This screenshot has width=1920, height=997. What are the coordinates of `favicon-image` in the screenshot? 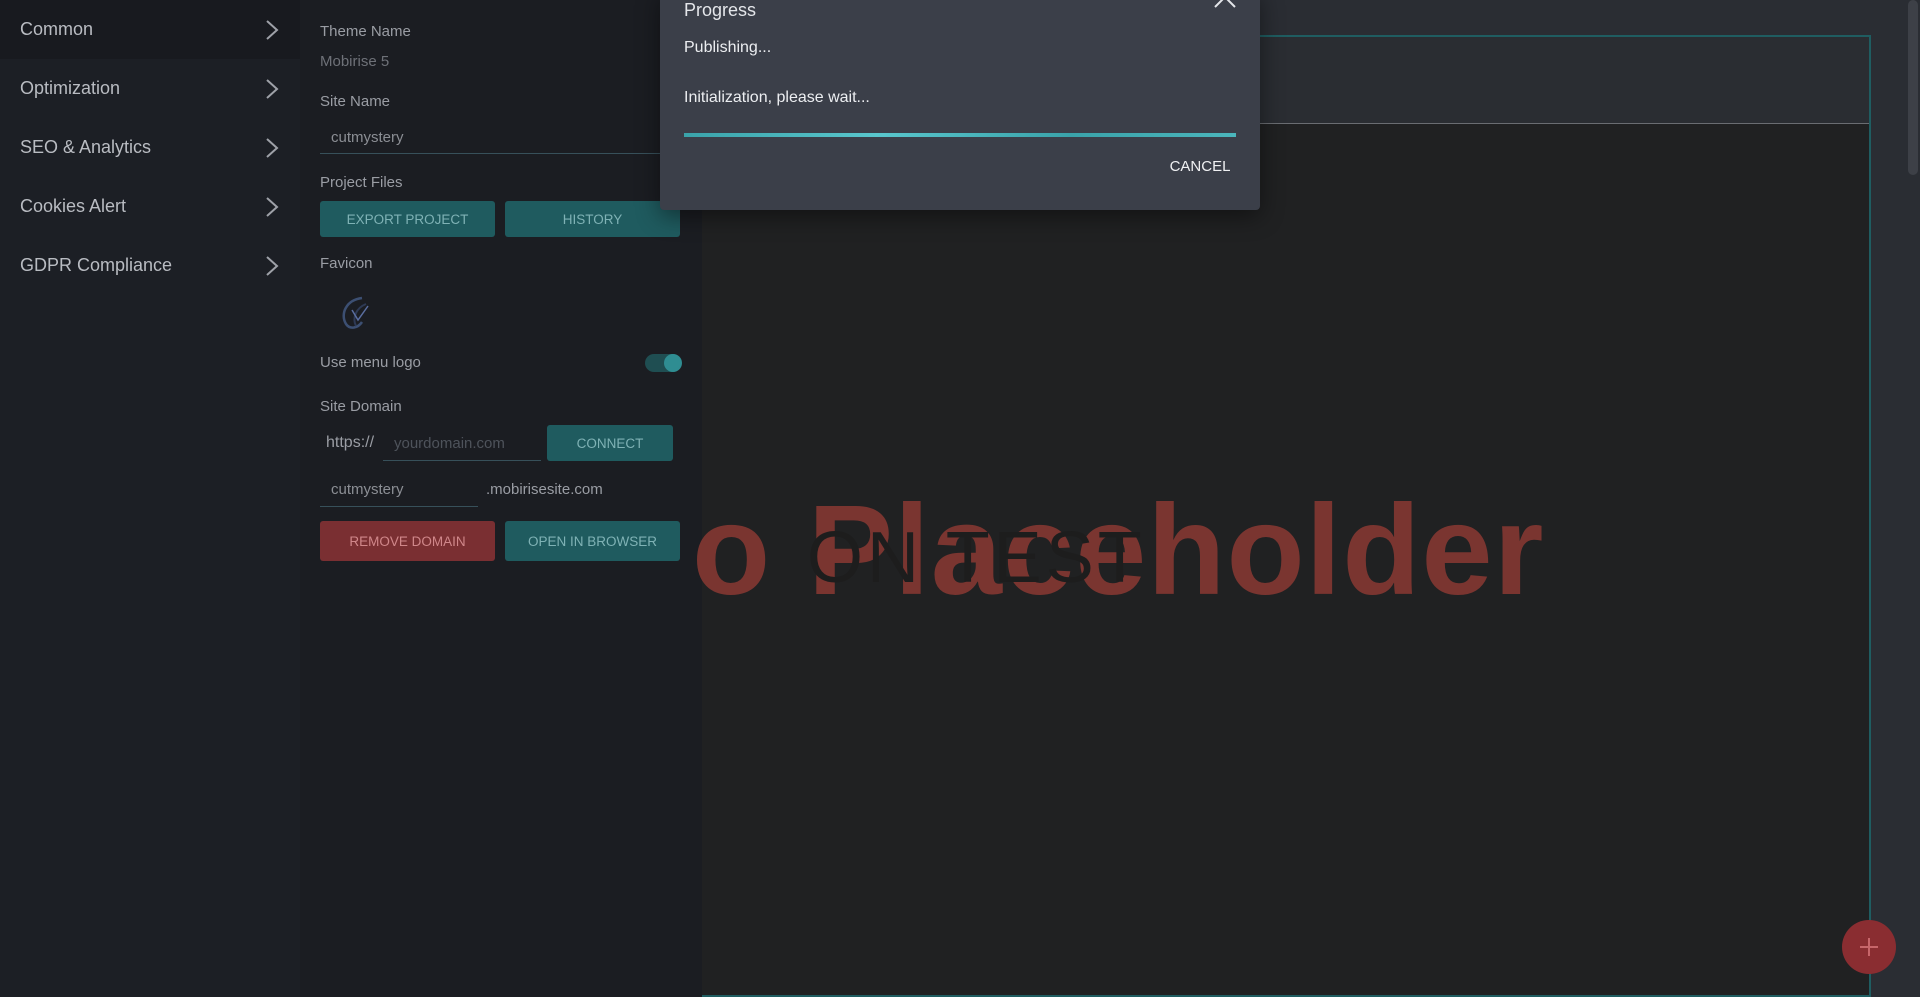 It's located at (355, 313).